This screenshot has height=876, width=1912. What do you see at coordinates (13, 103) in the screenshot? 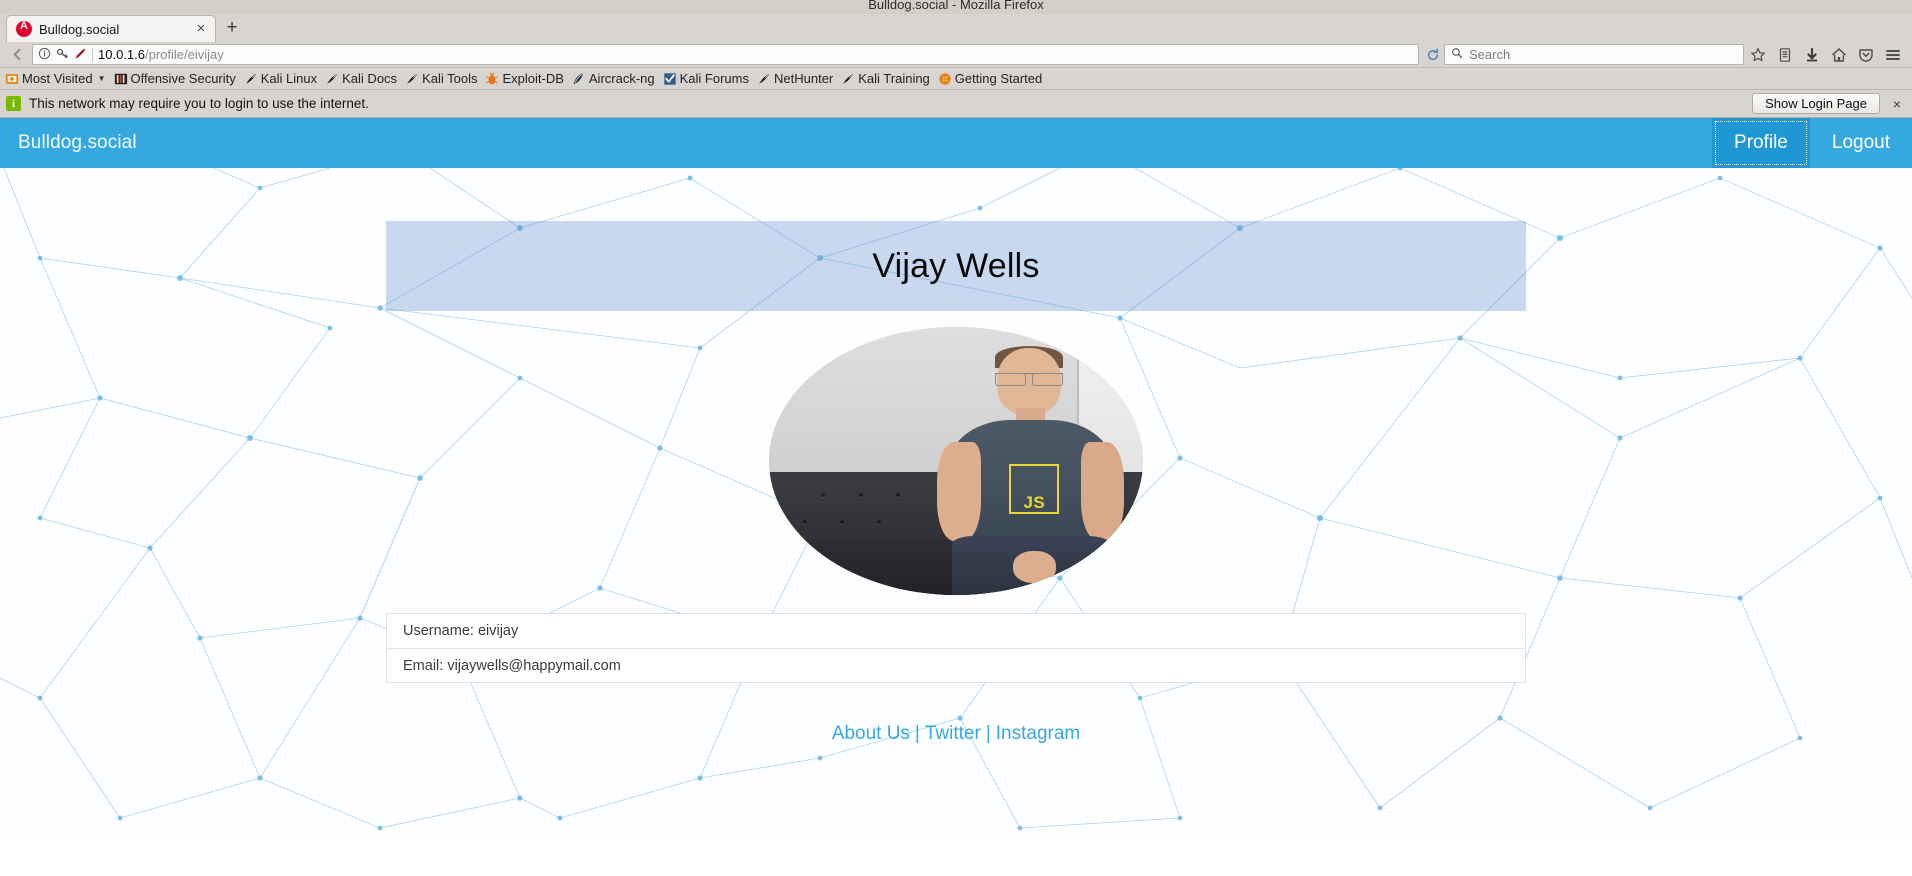
I see `info-badge-icon: i` at bounding box center [13, 103].